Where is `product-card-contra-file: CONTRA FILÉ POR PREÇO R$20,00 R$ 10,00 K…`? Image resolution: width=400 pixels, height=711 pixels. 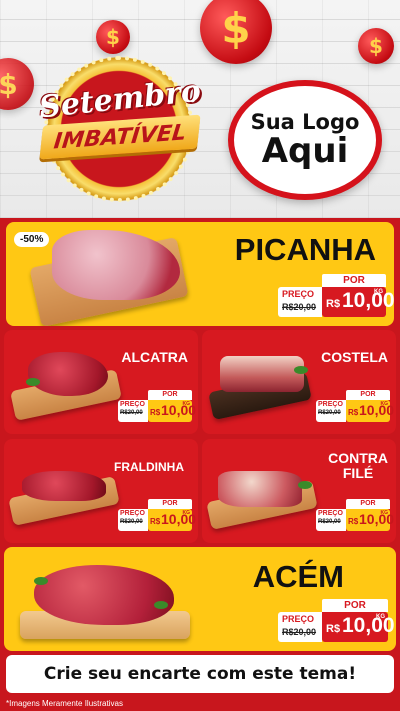
product-card-contra-file: CONTRA FILÉ POR PREÇO R$20,00 R$ 10,00 K… is located at coordinates (299, 491).